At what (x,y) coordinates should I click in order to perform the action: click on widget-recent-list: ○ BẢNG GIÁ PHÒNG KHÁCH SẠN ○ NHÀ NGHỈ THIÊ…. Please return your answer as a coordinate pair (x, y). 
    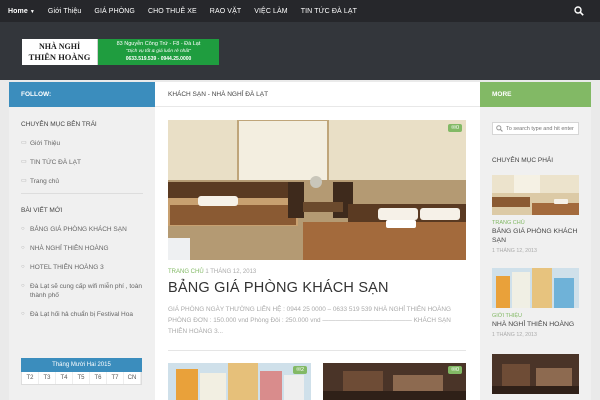
    Looking at the image, I should click on (82, 274).